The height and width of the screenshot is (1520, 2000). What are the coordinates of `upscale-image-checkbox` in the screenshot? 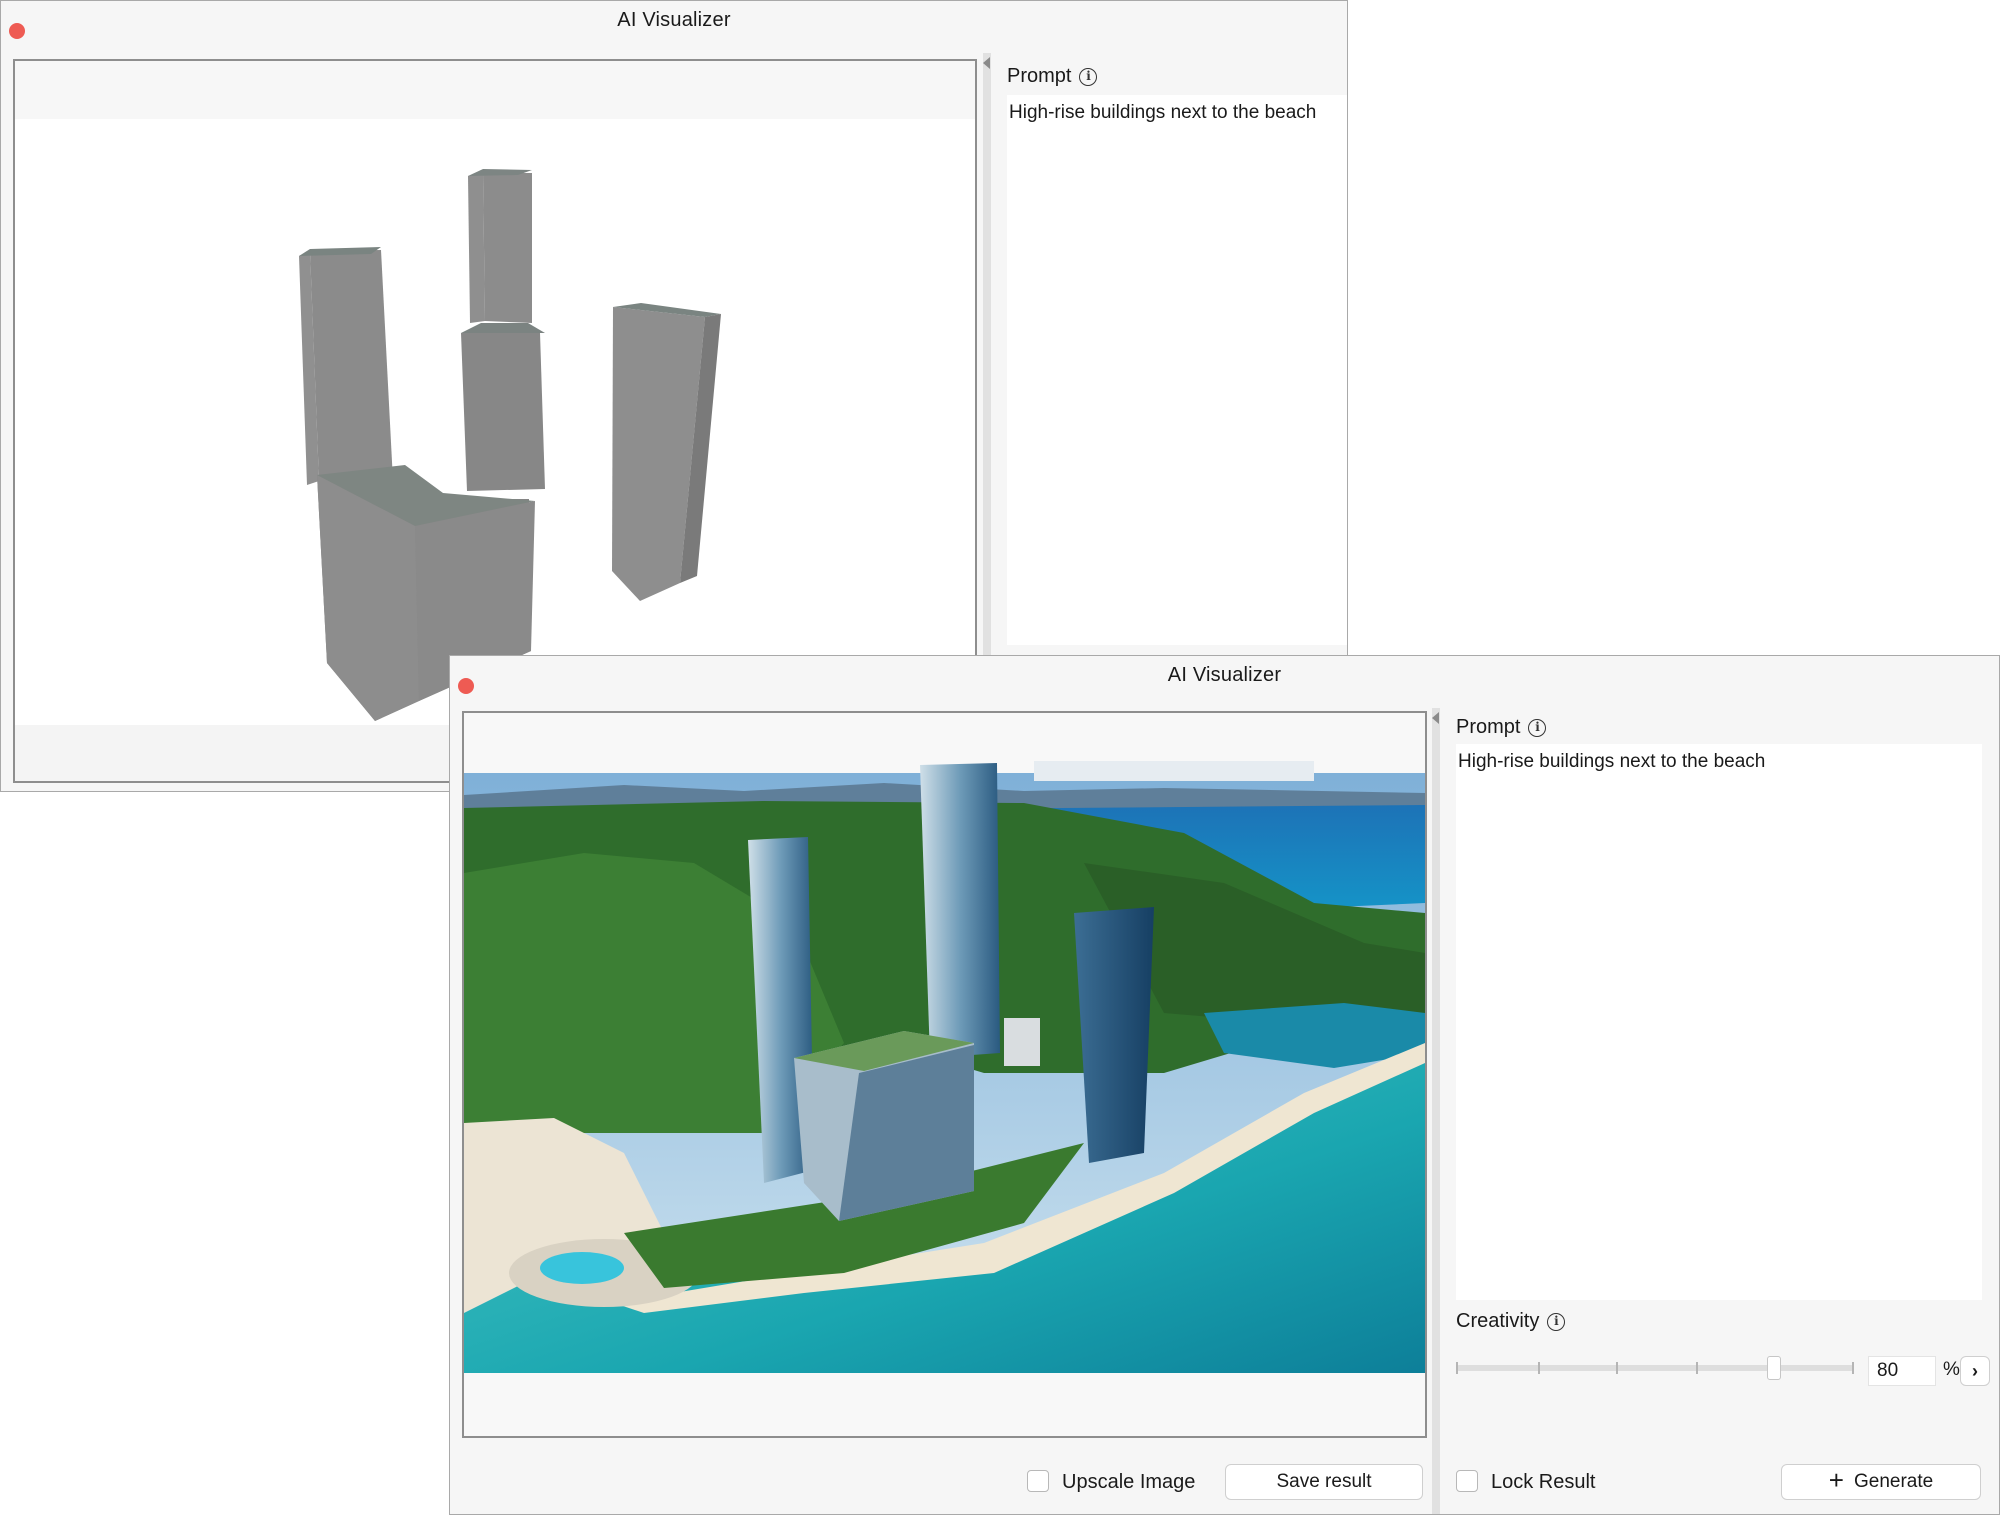 It's located at (1038, 1481).